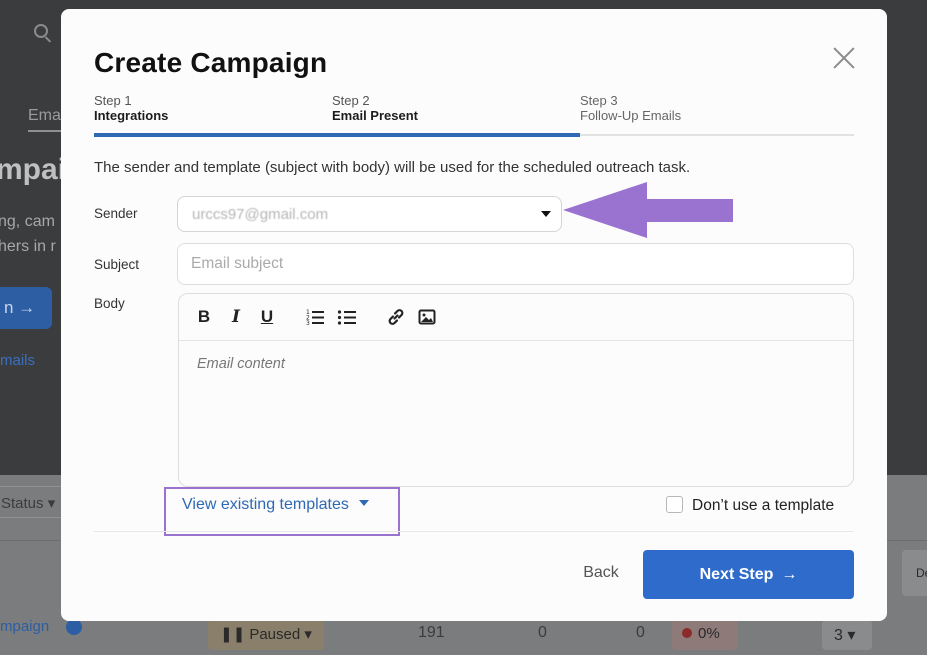 The height and width of the screenshot is (655, 927). I want to click on no-template-label: Don’t use a template, so click(763, 505).